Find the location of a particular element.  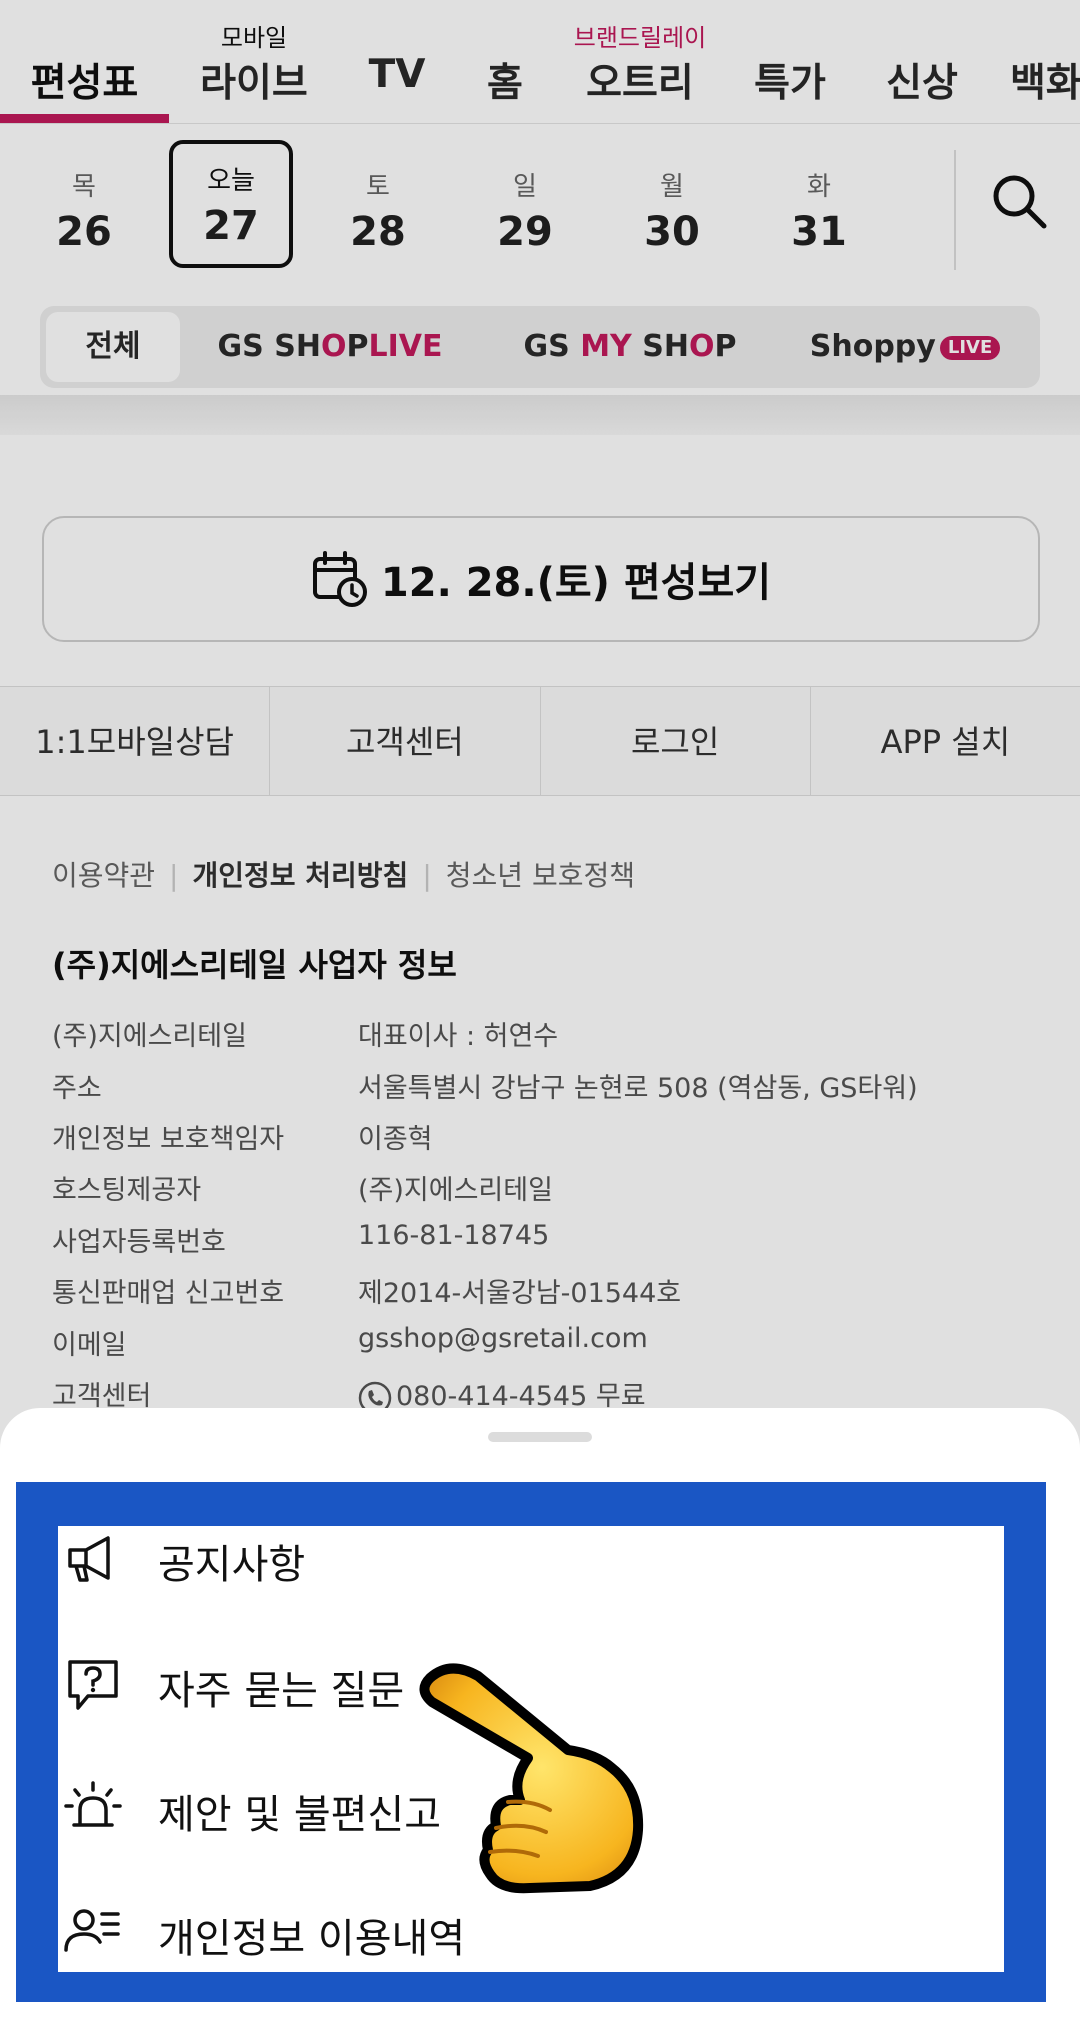

menu-item-label: 제안 및 불편신고 is located at coordinates (300, 1815).